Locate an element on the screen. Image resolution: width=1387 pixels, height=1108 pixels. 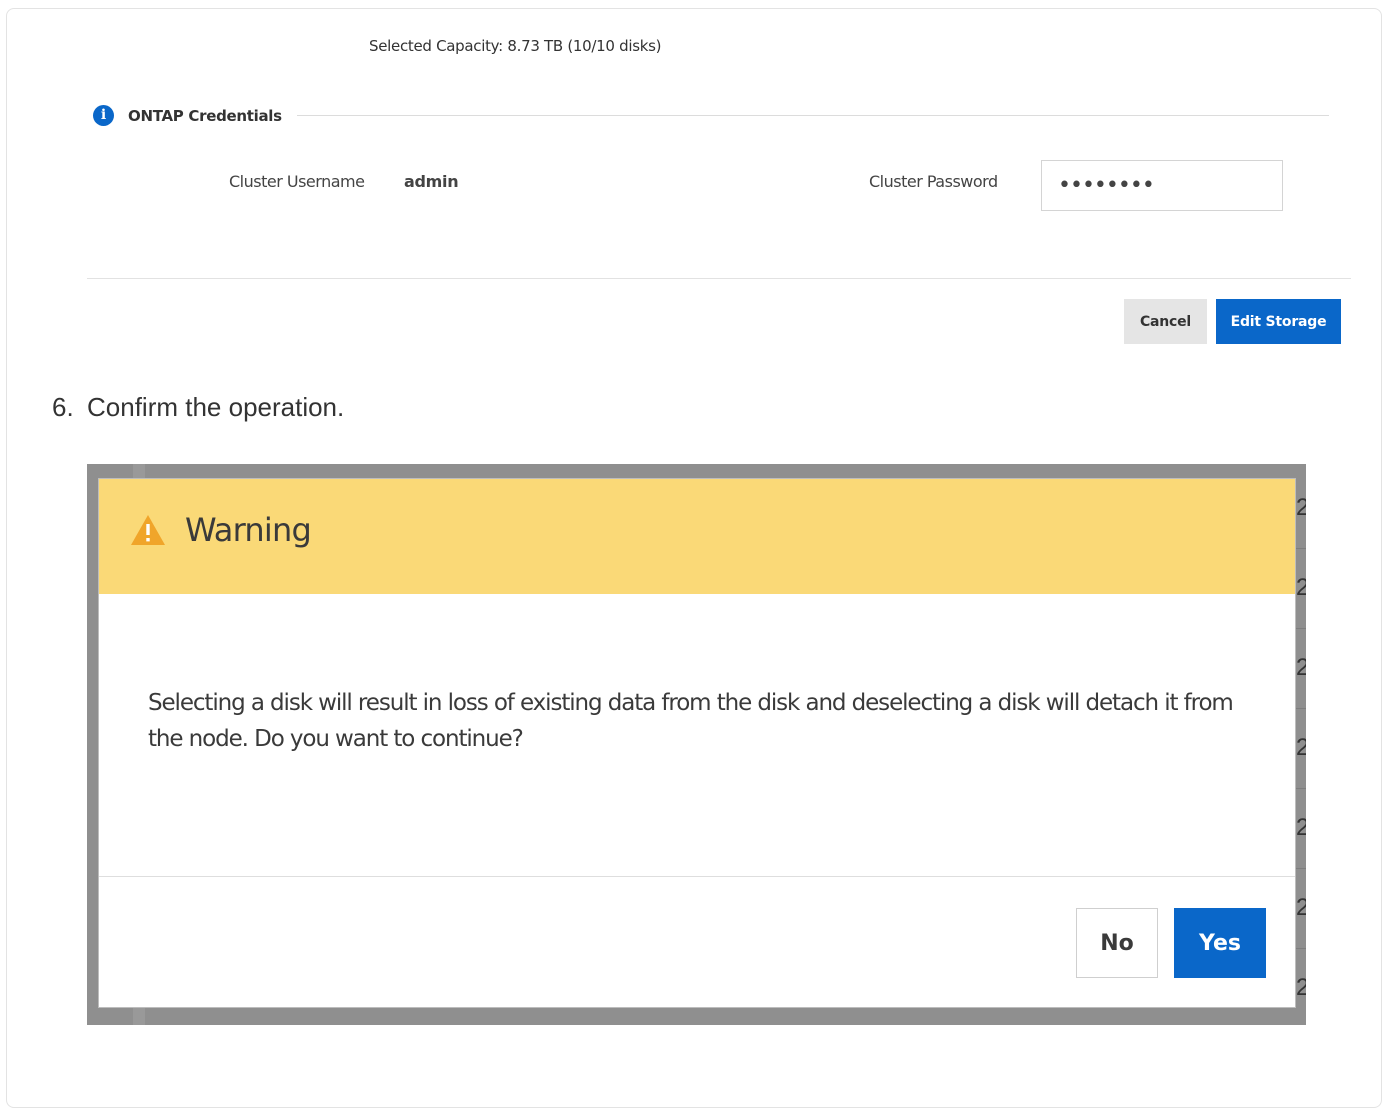
warning-triangle-icon is located at coordinates (148, 530).